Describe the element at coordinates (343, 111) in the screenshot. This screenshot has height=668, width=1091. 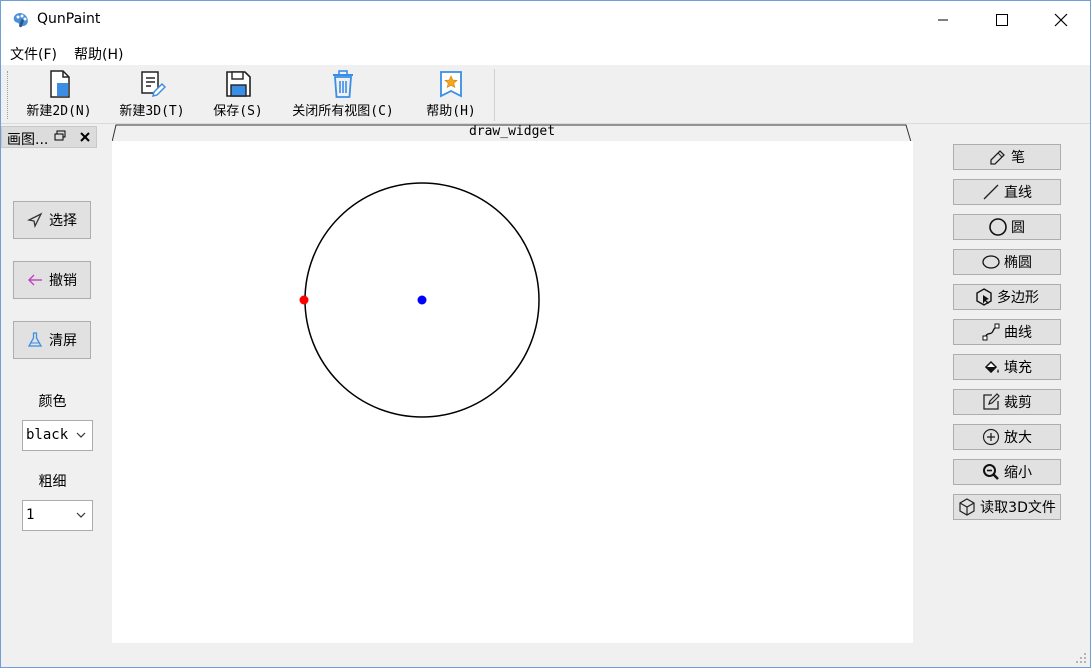
I see `close-all-views-label: 关闭所有视图(C)` at that location.